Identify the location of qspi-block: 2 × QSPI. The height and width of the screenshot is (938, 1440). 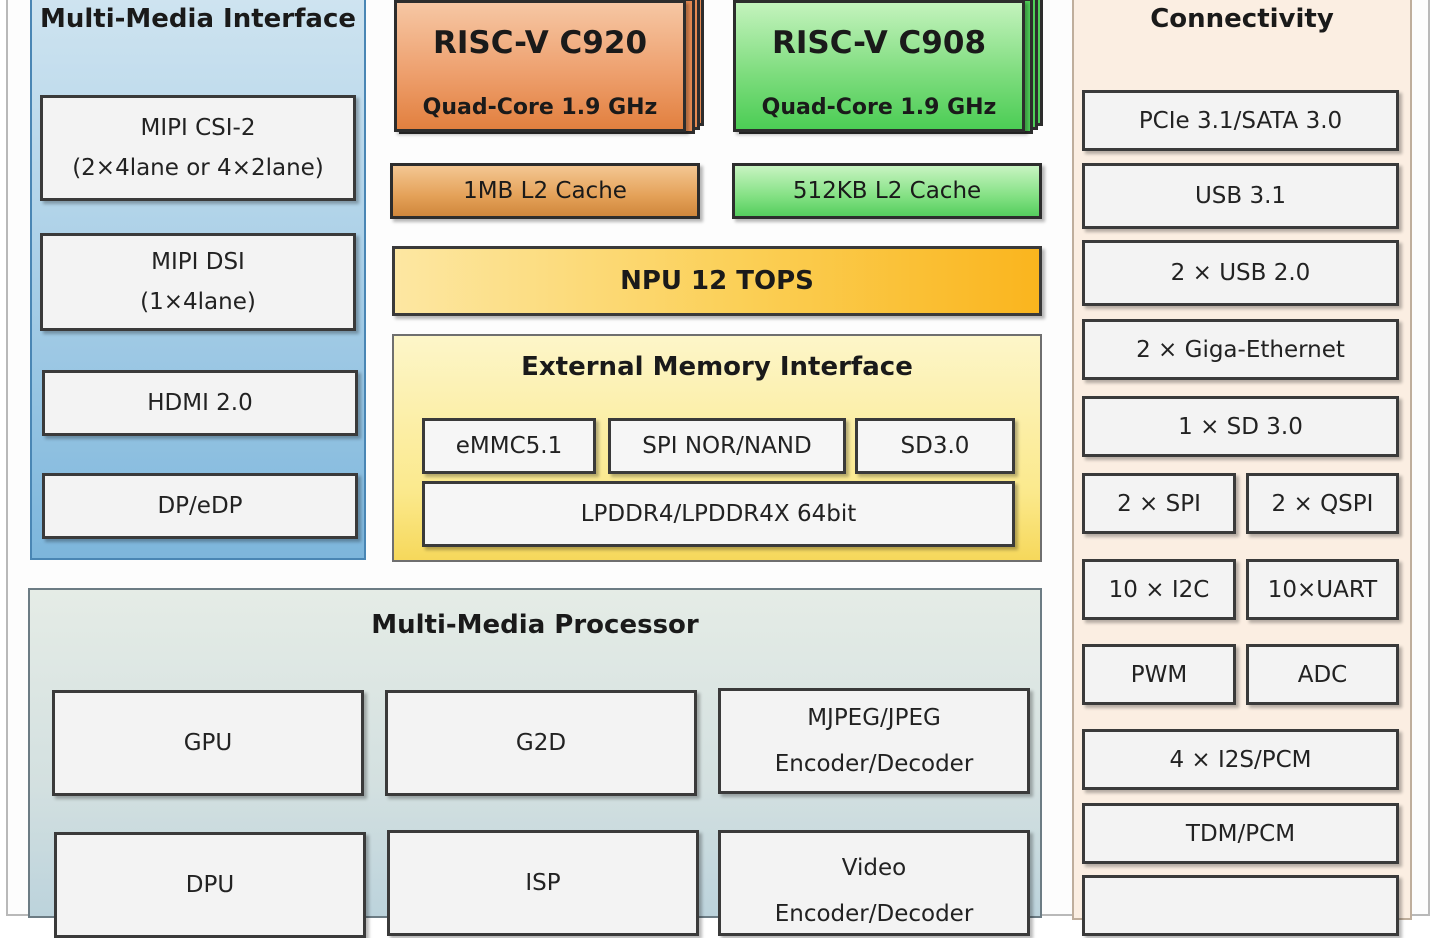
(1322, 503).